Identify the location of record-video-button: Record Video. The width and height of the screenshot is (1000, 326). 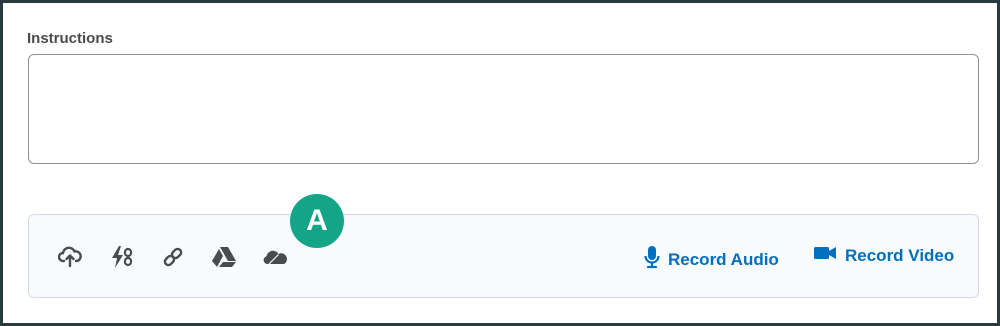
(883, 255).